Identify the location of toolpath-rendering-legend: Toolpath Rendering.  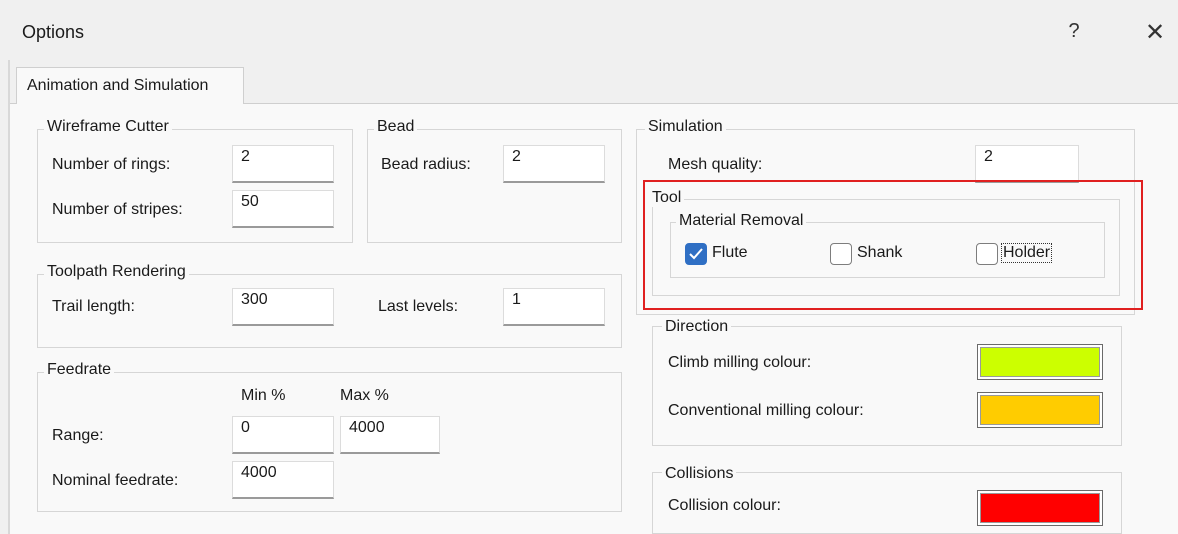
(116, 272).